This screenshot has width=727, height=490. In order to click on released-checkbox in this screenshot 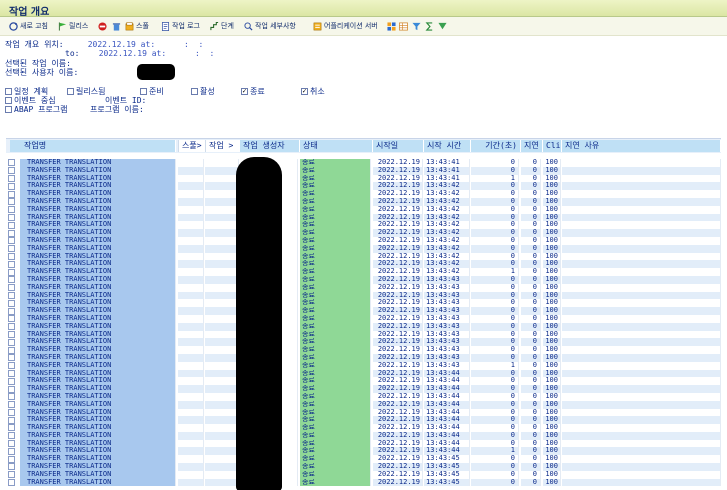, I will do `click(70, 91)`.